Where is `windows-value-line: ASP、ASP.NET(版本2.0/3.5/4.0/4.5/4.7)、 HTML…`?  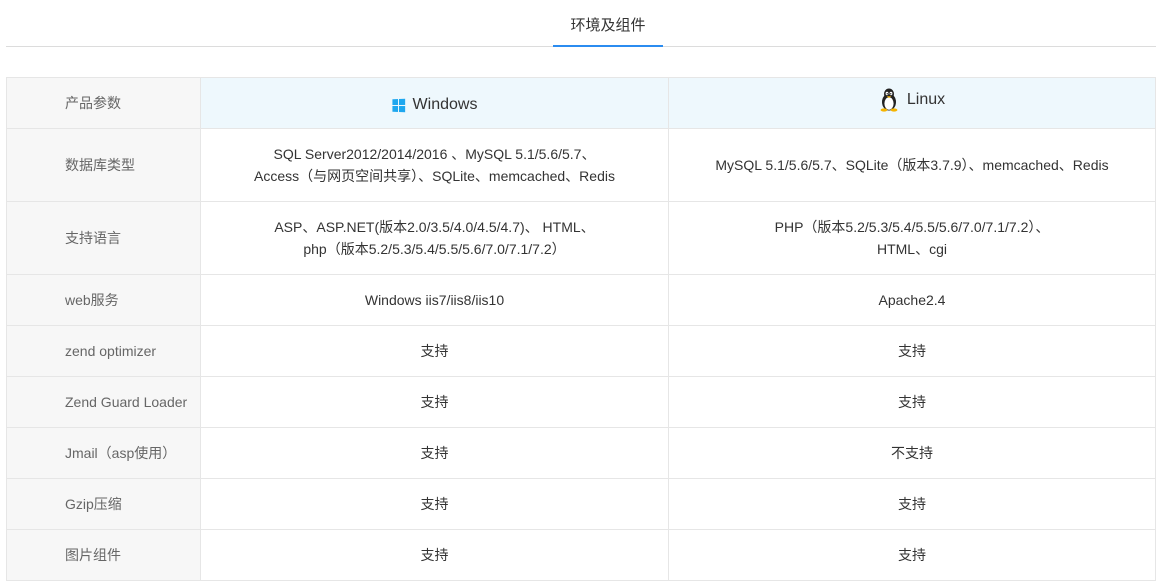 windows-value-line: ASP、ASP.NET(版本2.0/3.5/4.0/4.5/4.7)、 HTML… is located at coordinates (434, 227).